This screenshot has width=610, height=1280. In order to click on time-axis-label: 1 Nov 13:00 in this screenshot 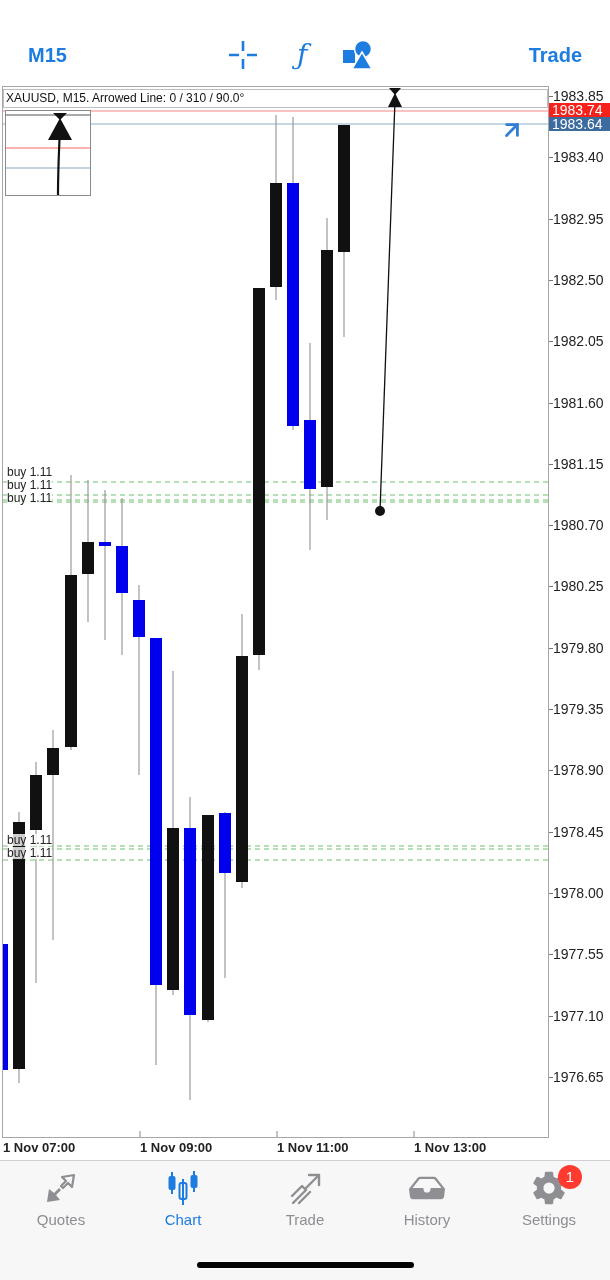, I will do `click(450, 1148)`.